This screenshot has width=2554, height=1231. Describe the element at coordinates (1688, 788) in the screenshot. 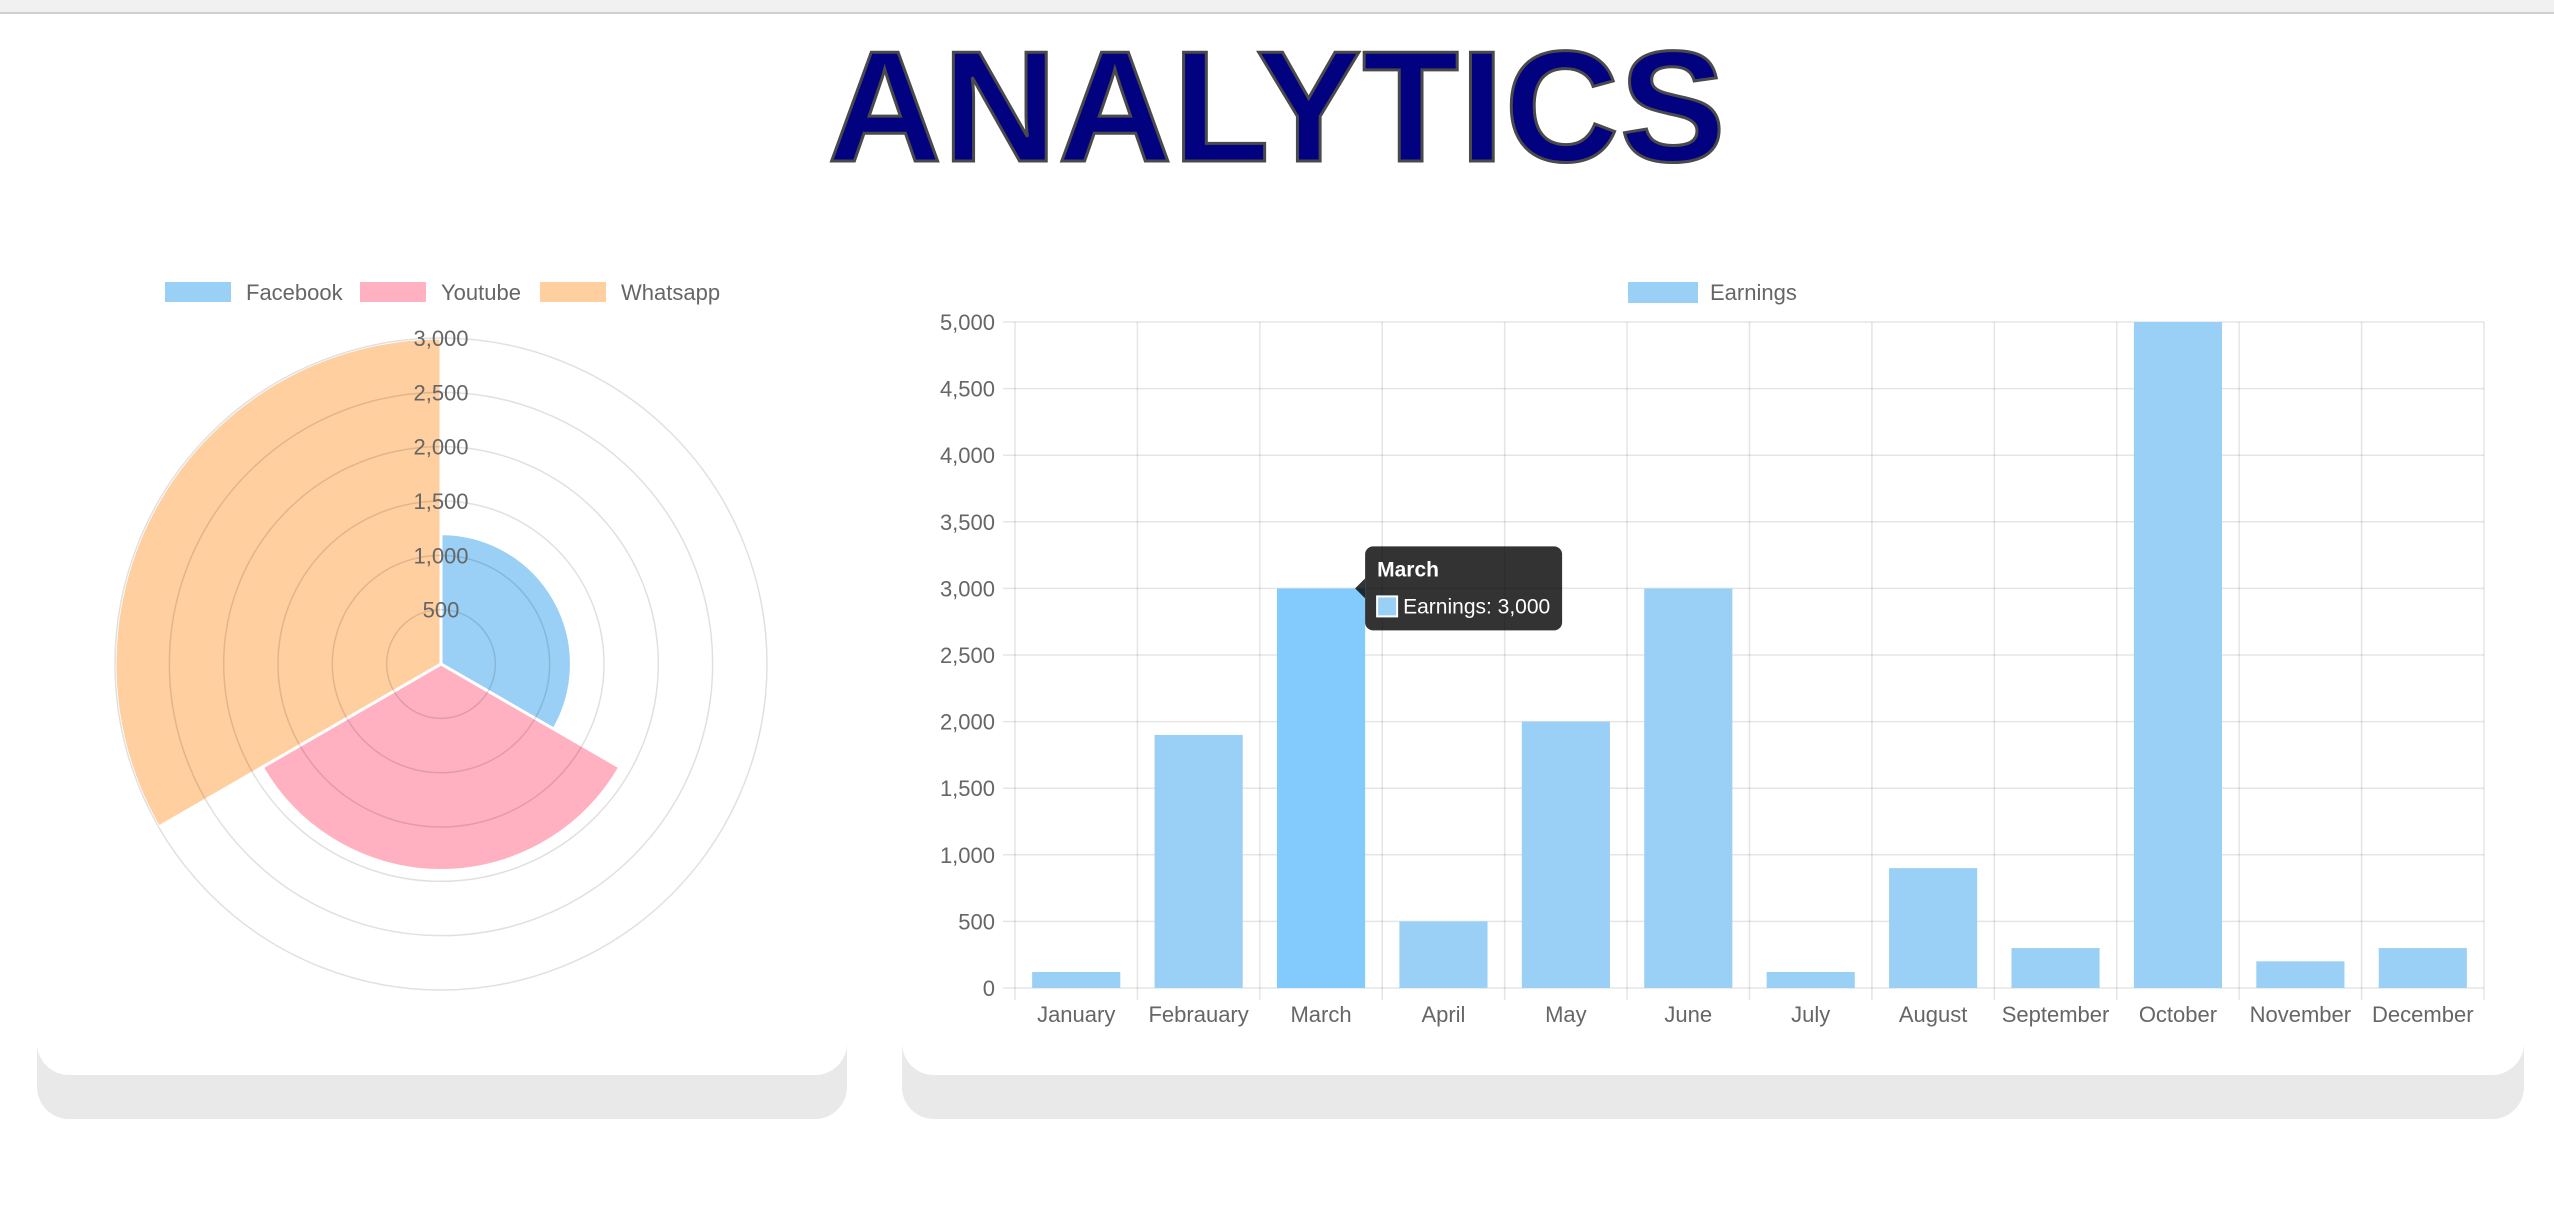

I see `bar-june` at that location.